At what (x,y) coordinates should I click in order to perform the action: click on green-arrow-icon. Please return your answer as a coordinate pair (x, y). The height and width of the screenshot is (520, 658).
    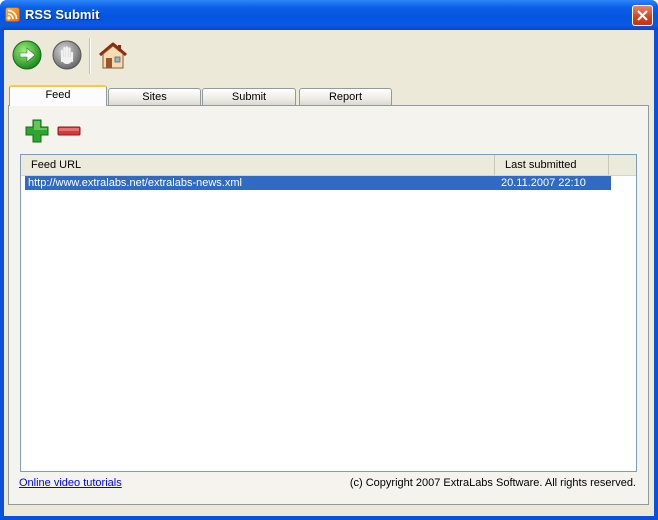
    Looking at the image, I should click on (27, 55).